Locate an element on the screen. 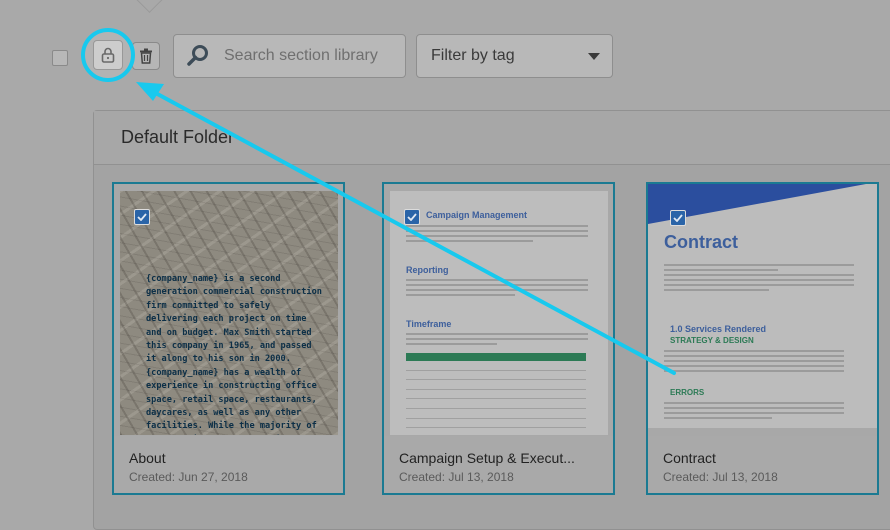 Image resolution: width=890 pixels, height=530 pixels. card-meta: Contract Created: Jul 13, 2018 is located at coordinates (762, 464).